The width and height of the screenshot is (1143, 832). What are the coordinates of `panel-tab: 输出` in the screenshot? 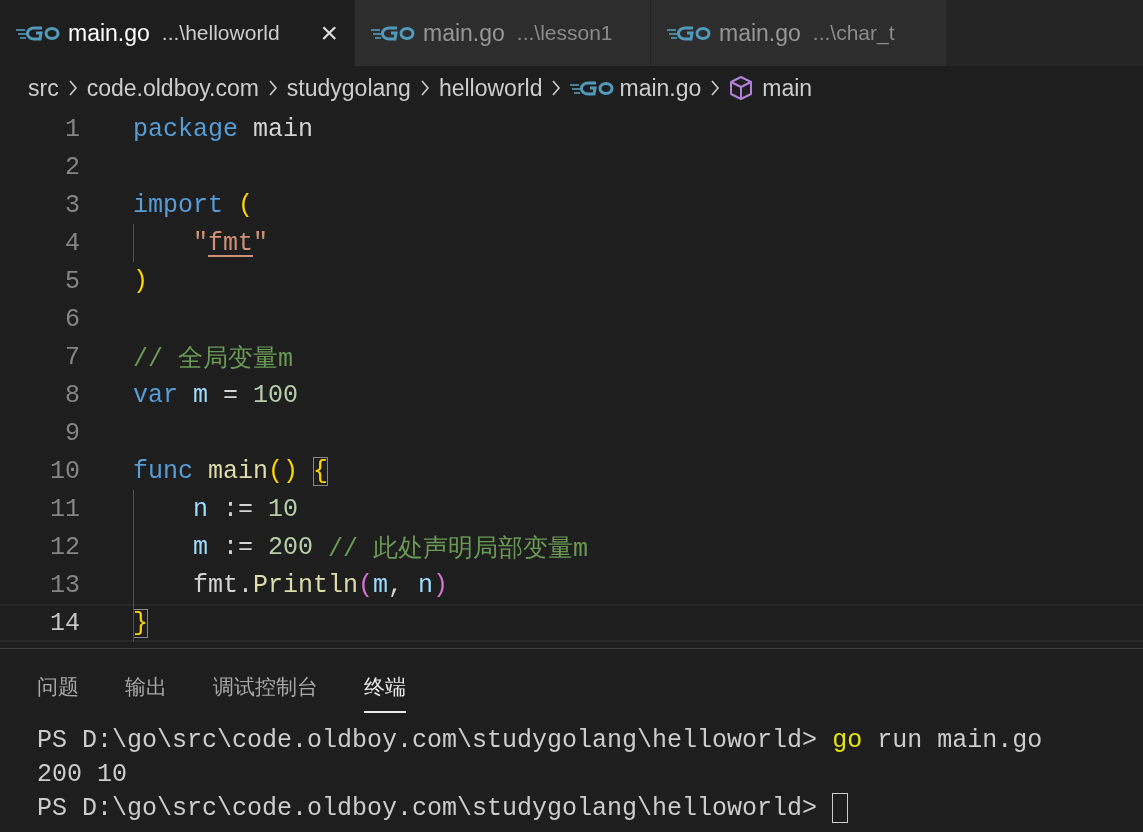 It's located at (146, 691).